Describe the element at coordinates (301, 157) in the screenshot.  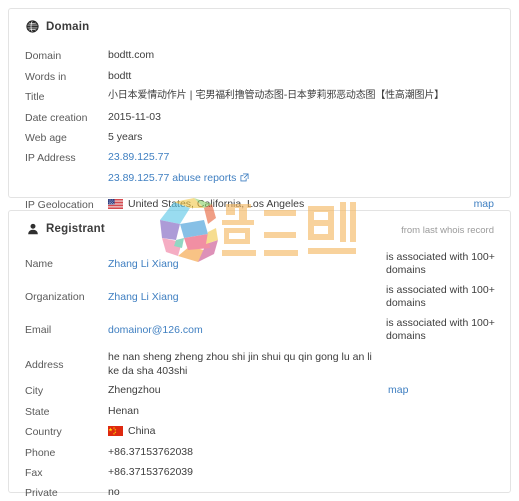
I see `row-value-ip-address: 23.89.125.77` at that location.